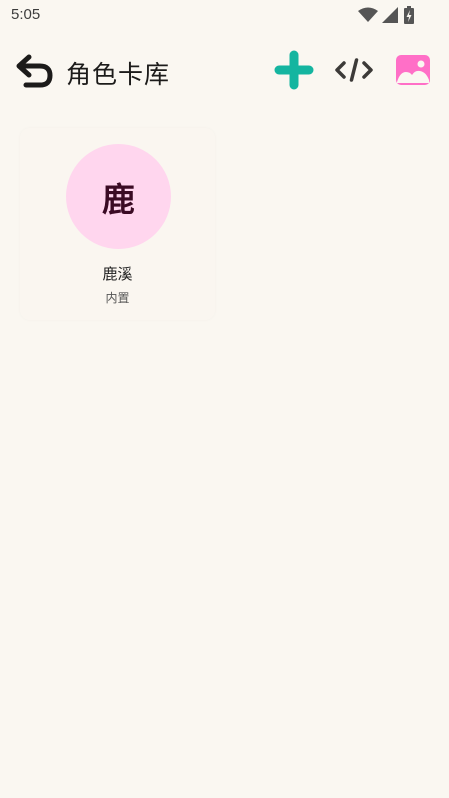  Describe the element at coordinates (409, 15) in the screenshot. I see `battery-charging-icon` at that location.